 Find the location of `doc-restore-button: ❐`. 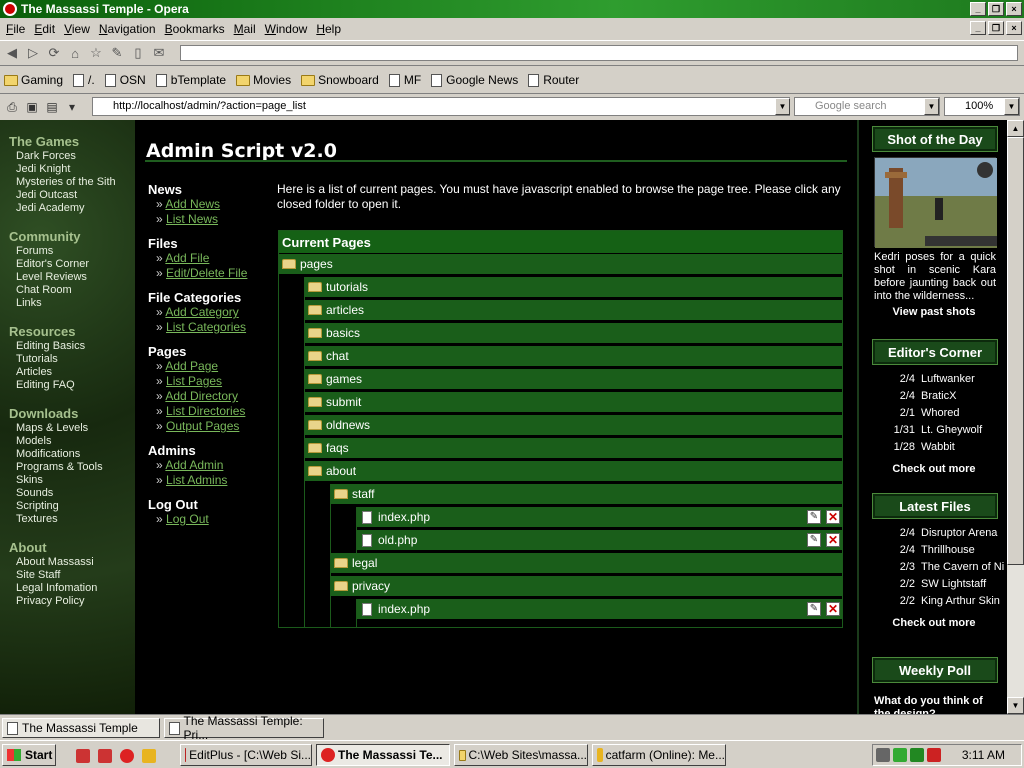

doc-restore-button: ❐ is located at coordinates (996, 28).